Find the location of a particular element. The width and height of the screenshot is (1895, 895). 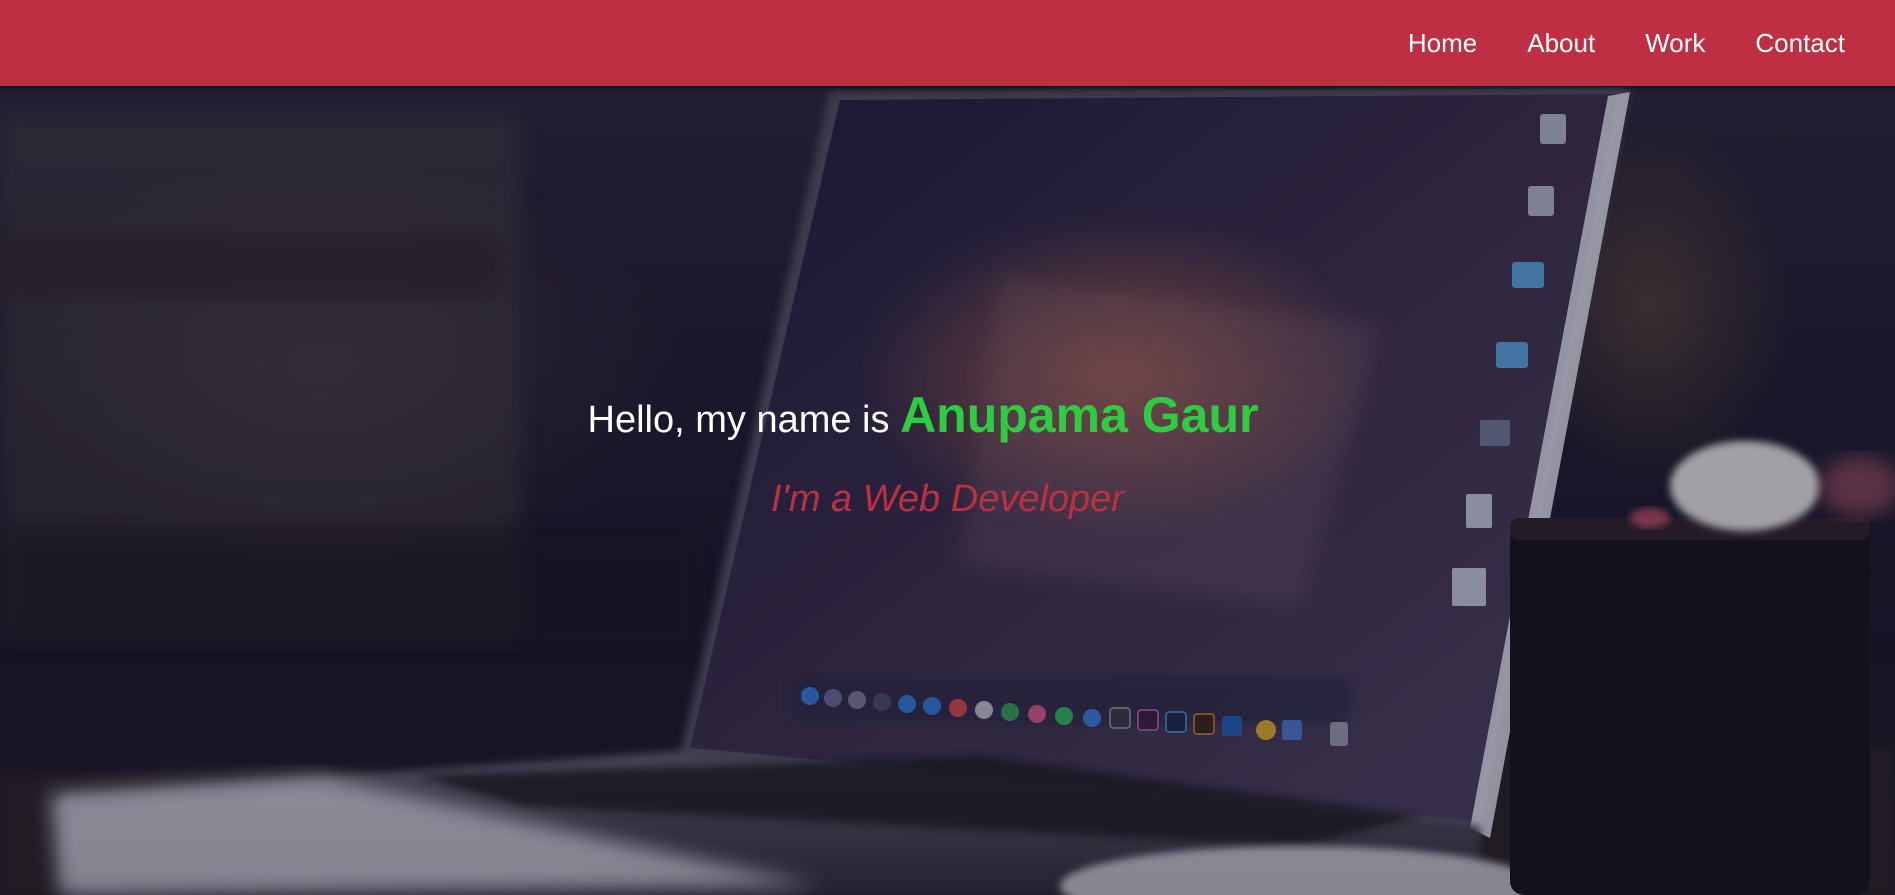

hero-name: Anupama Gaur is located at coordinates (1079, 415).